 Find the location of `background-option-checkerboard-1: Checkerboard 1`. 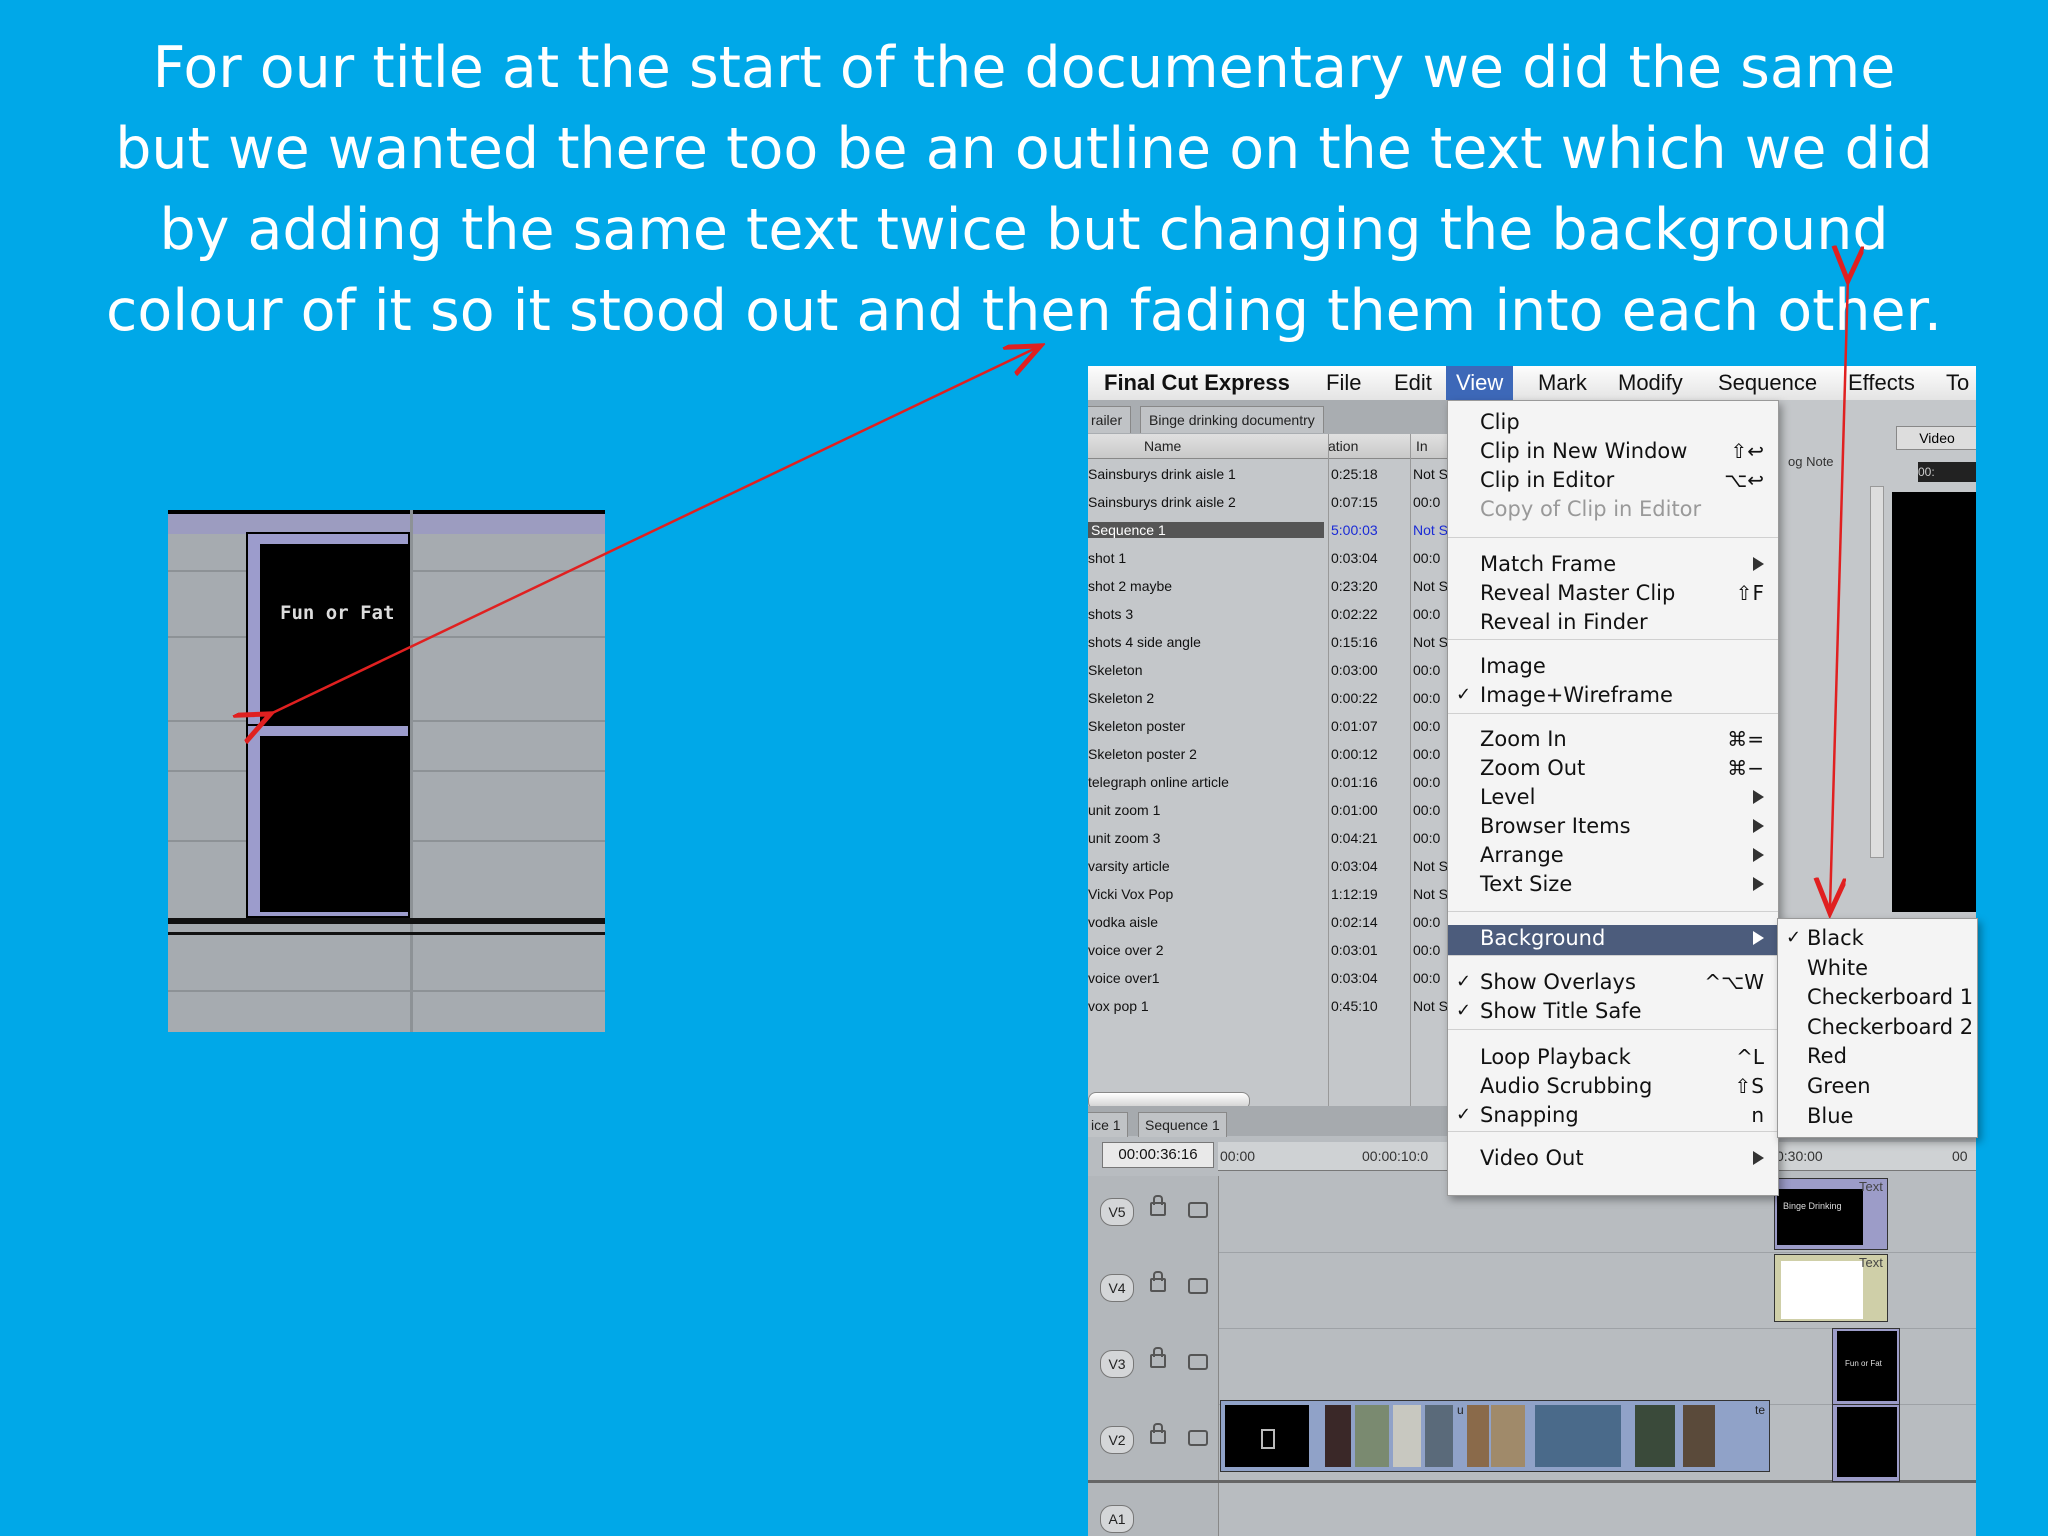

background-option-checkerboard-1: Checkerboard 1 is located at coordinates (1877, 998).